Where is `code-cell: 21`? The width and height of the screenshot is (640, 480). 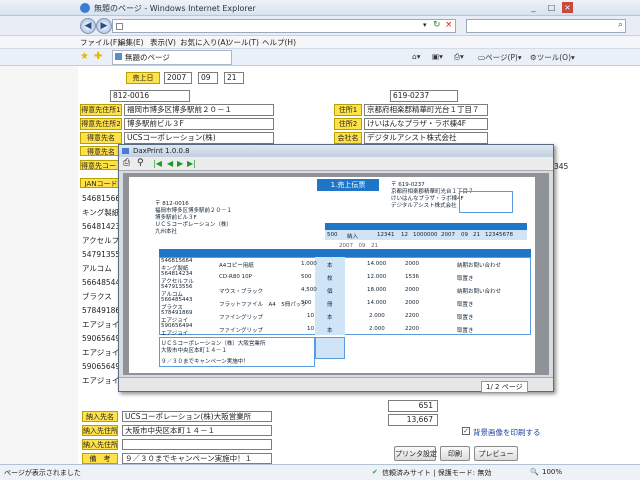 code-cell: 21 is located at coordinates (476, 235).